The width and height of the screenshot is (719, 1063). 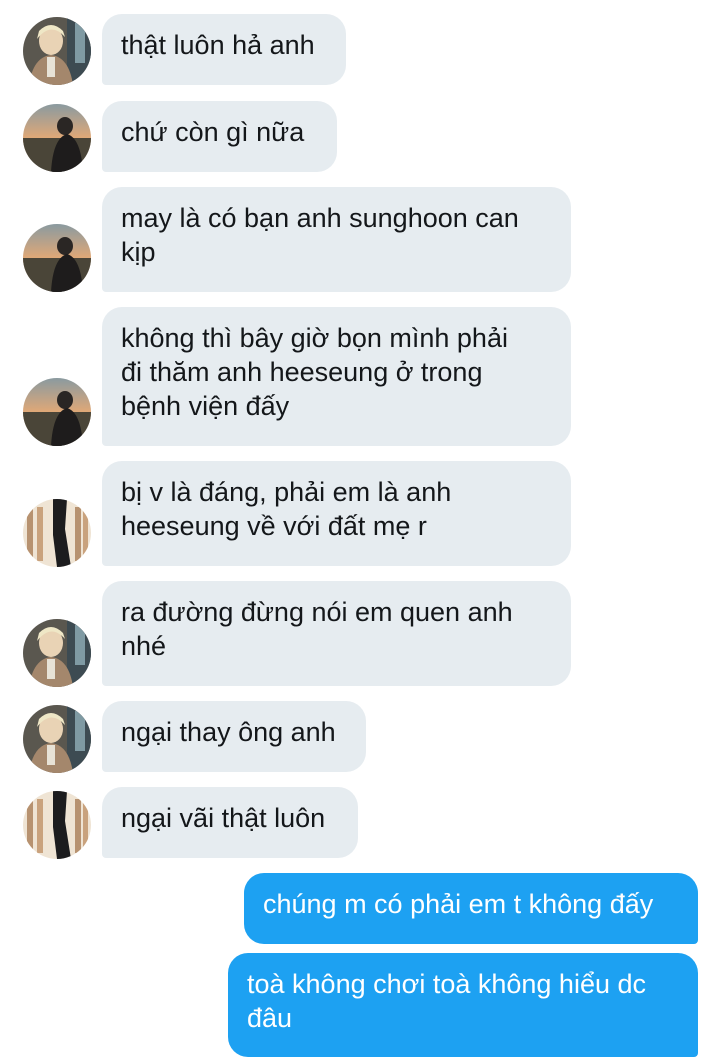 What do you see at coordinates (205, 406) in the screenshot?
I see `message-text: bệnh viện đấy` at bounding box center [205, 406].